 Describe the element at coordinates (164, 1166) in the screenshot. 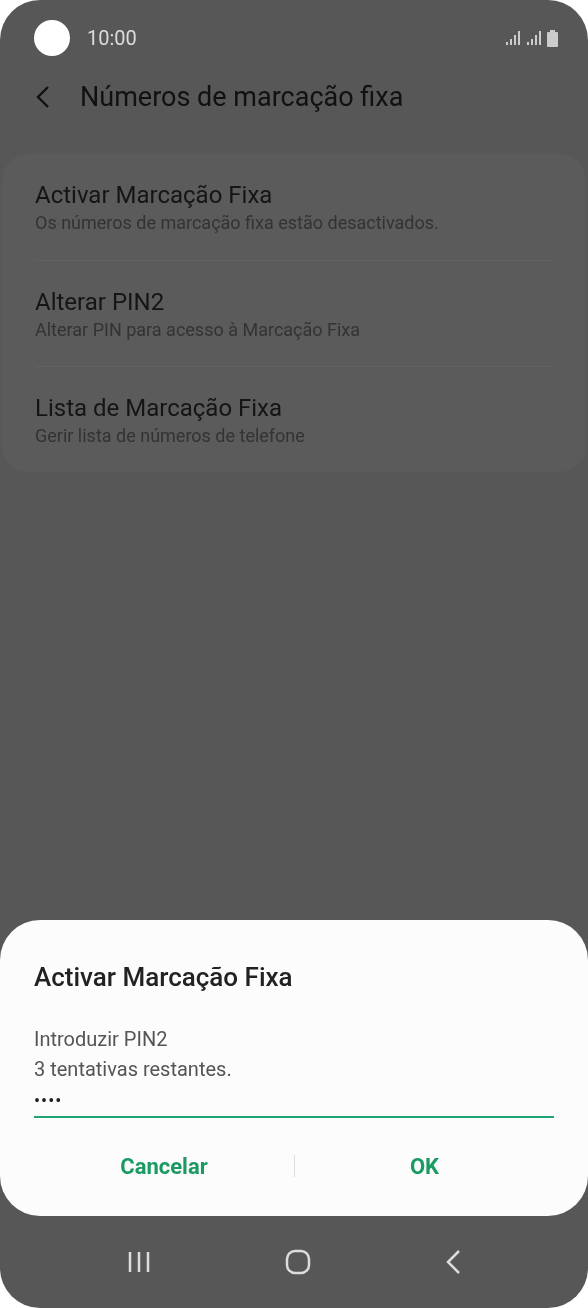

I see `dialog-button: Cancelar` at that location.